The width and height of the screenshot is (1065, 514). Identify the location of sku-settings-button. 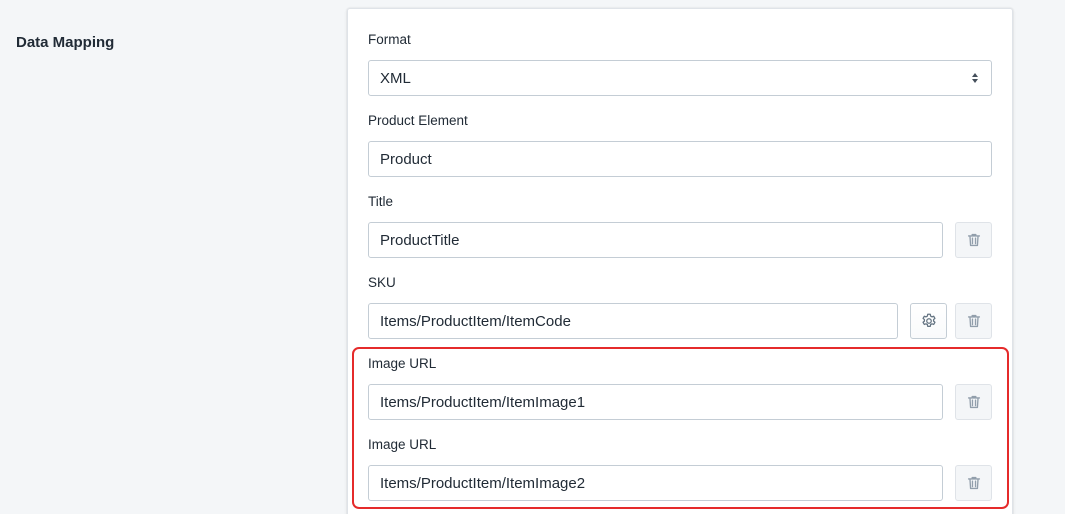
(928, 321).